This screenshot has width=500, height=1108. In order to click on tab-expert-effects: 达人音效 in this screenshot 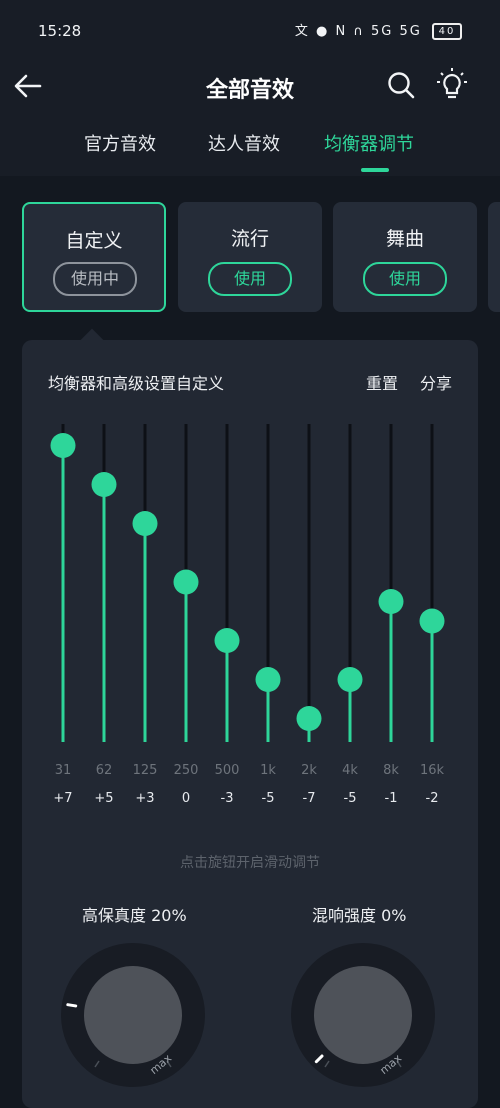, I will do `click(244, 143)`.